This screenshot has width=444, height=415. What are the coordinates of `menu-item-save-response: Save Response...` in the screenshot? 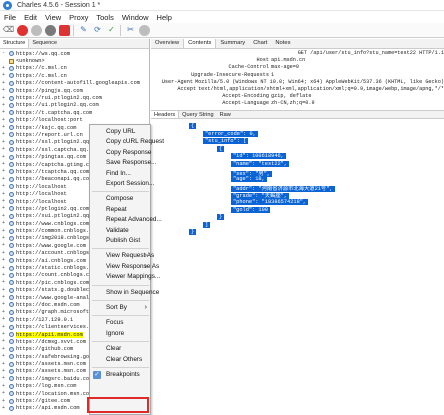 It's located at (123, 163).